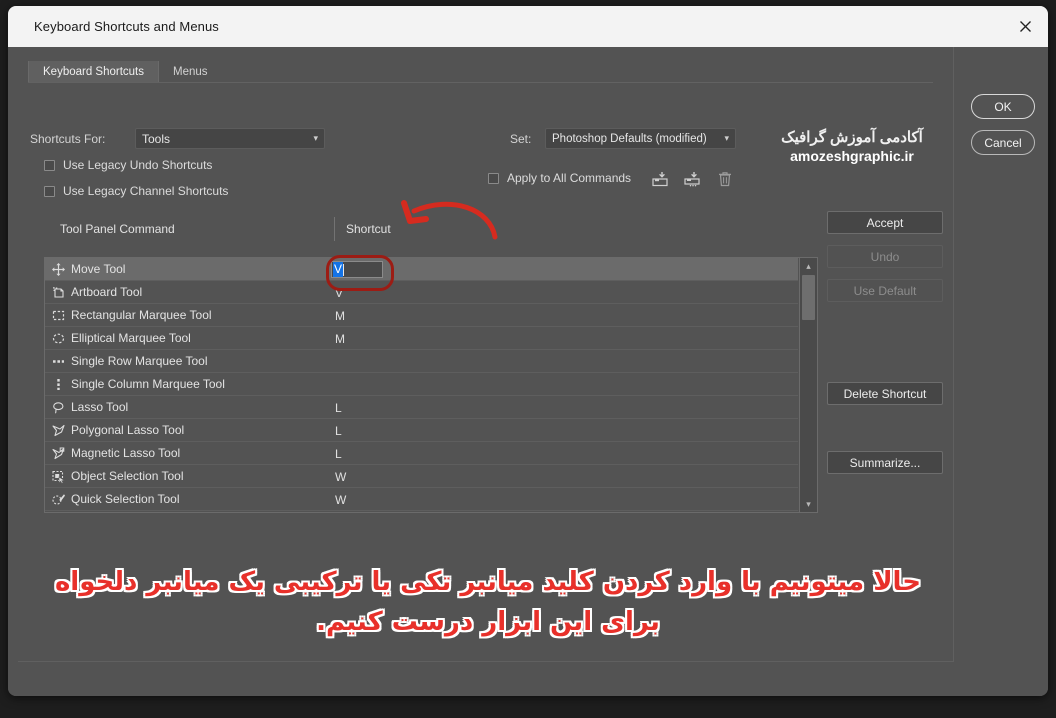 The height and width of the screenshot is (718, 1056). I want to click on single-row-marquee-tool-icon, so click(58, 361).